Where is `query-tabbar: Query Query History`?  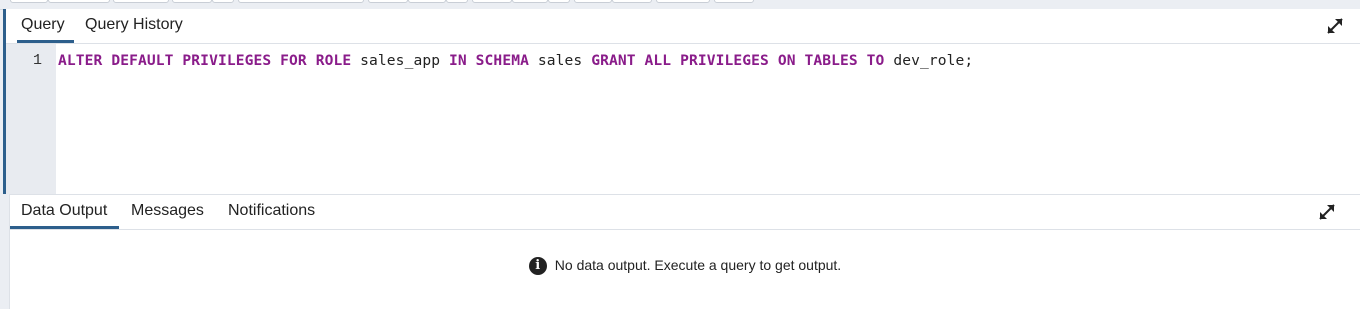 query-tabbar: Query Query History is located at coordinates (683, 26).